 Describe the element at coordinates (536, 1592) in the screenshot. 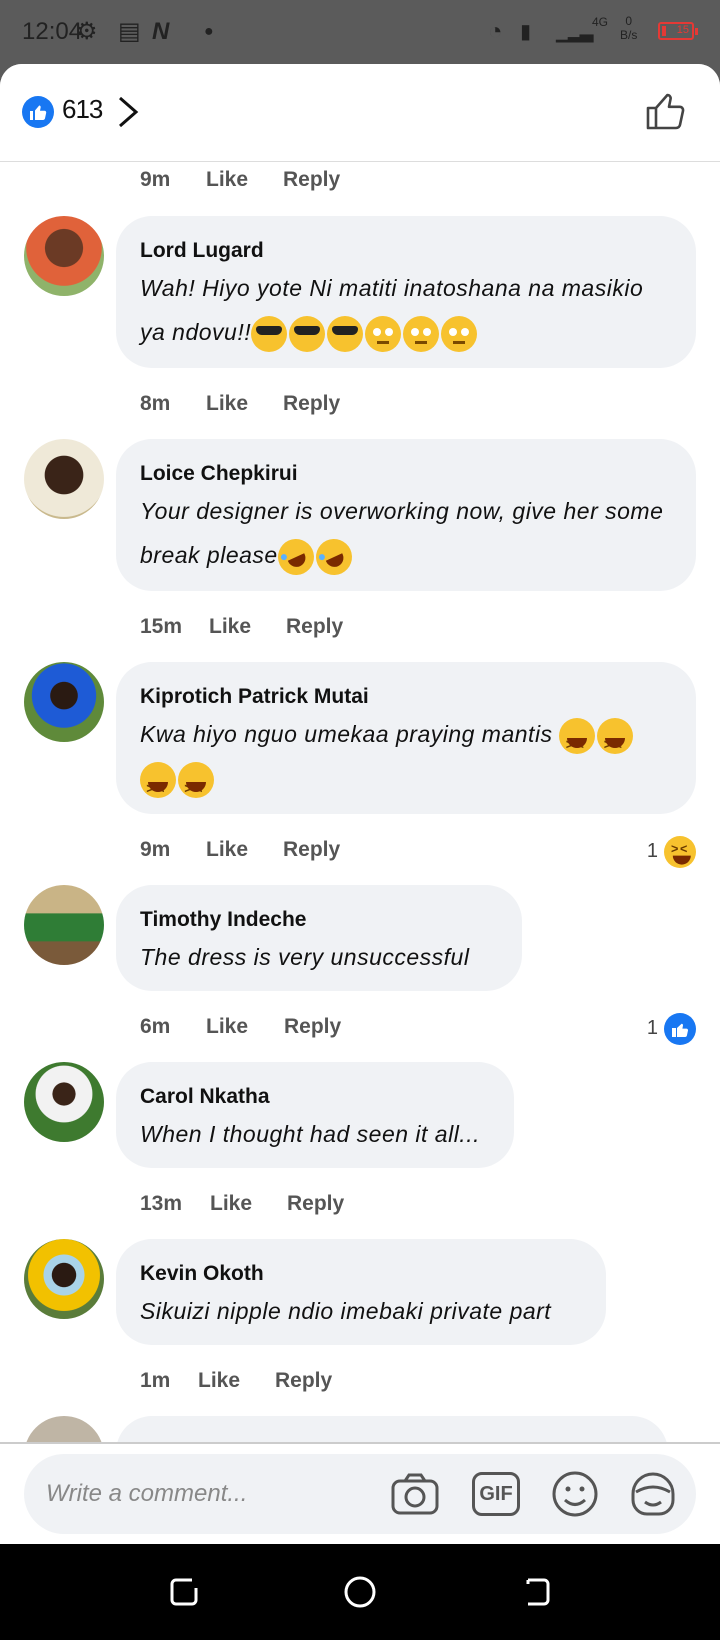

I see `back-icon` at that location.